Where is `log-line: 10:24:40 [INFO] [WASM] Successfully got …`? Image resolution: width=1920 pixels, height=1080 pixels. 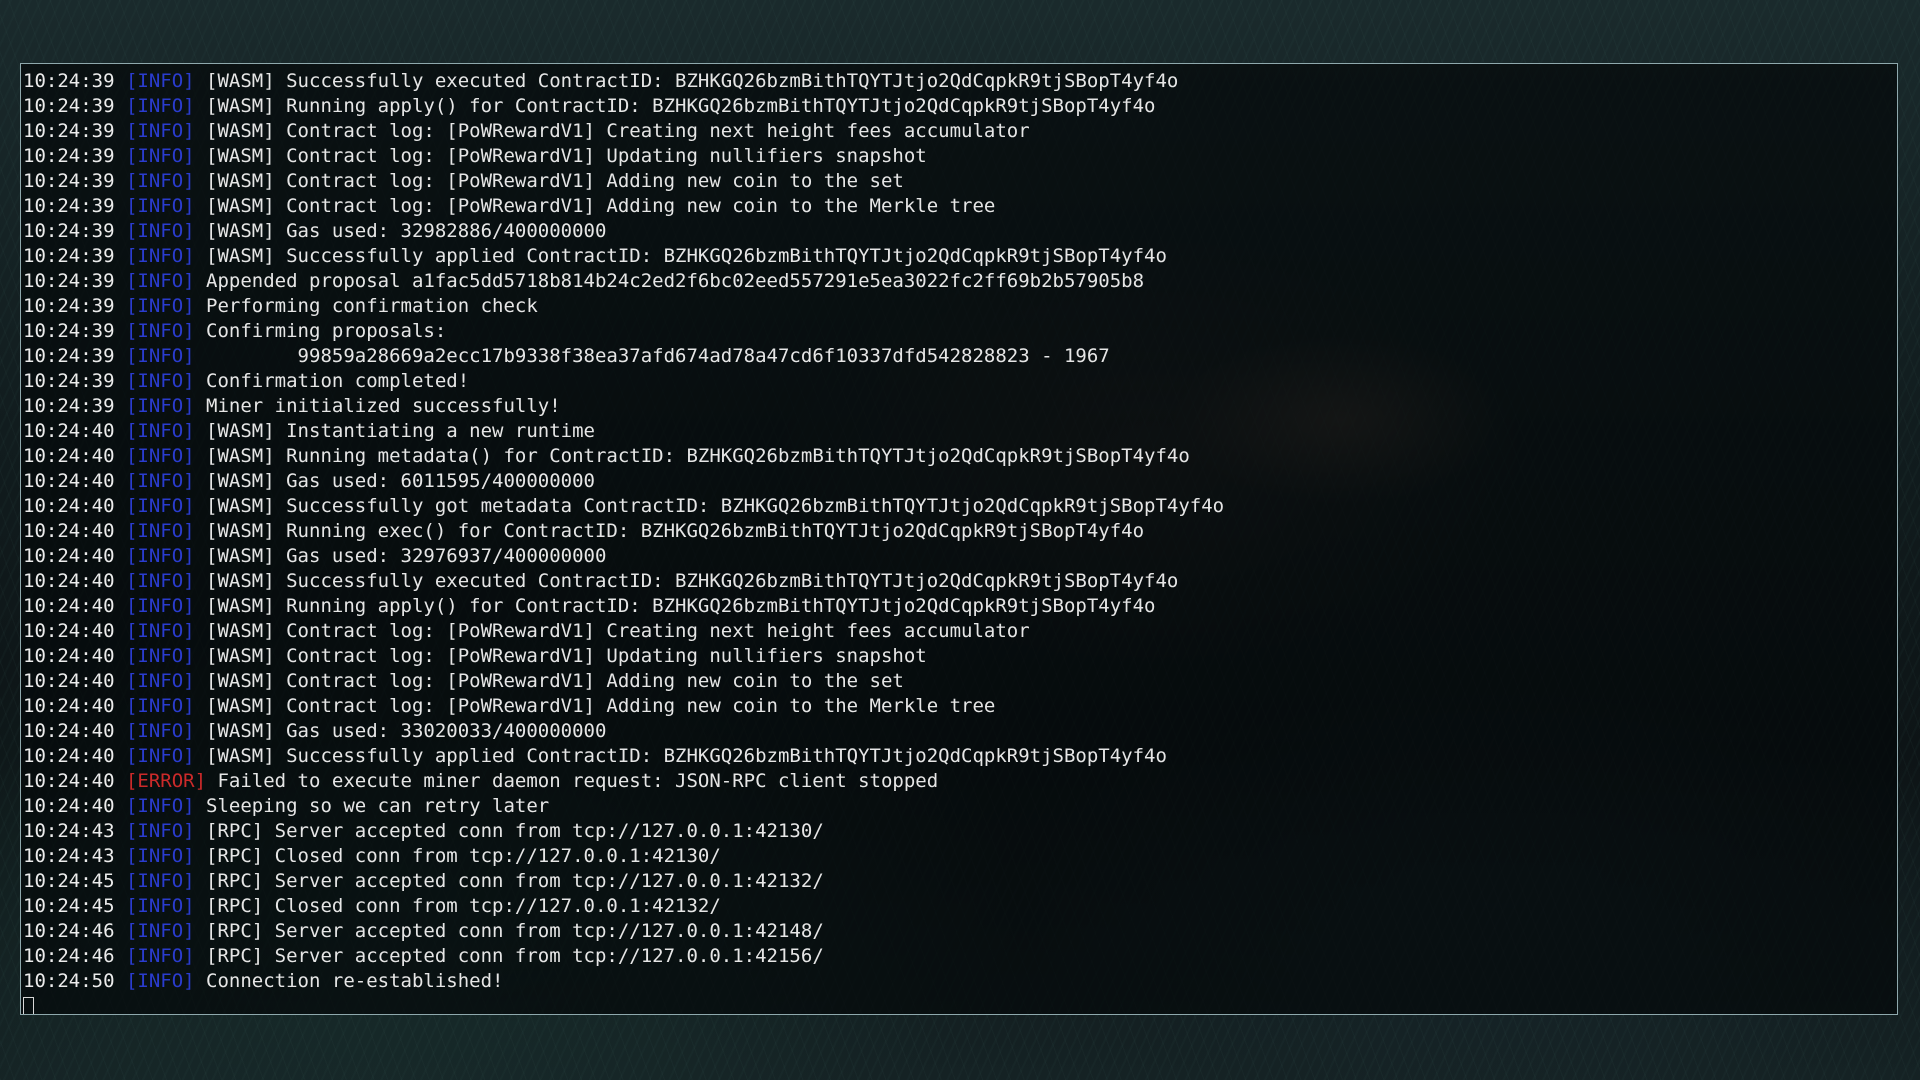 log-line: 10:24:40 [INFO] [WASM] Successfully got … is located at coordinates (958, 506).